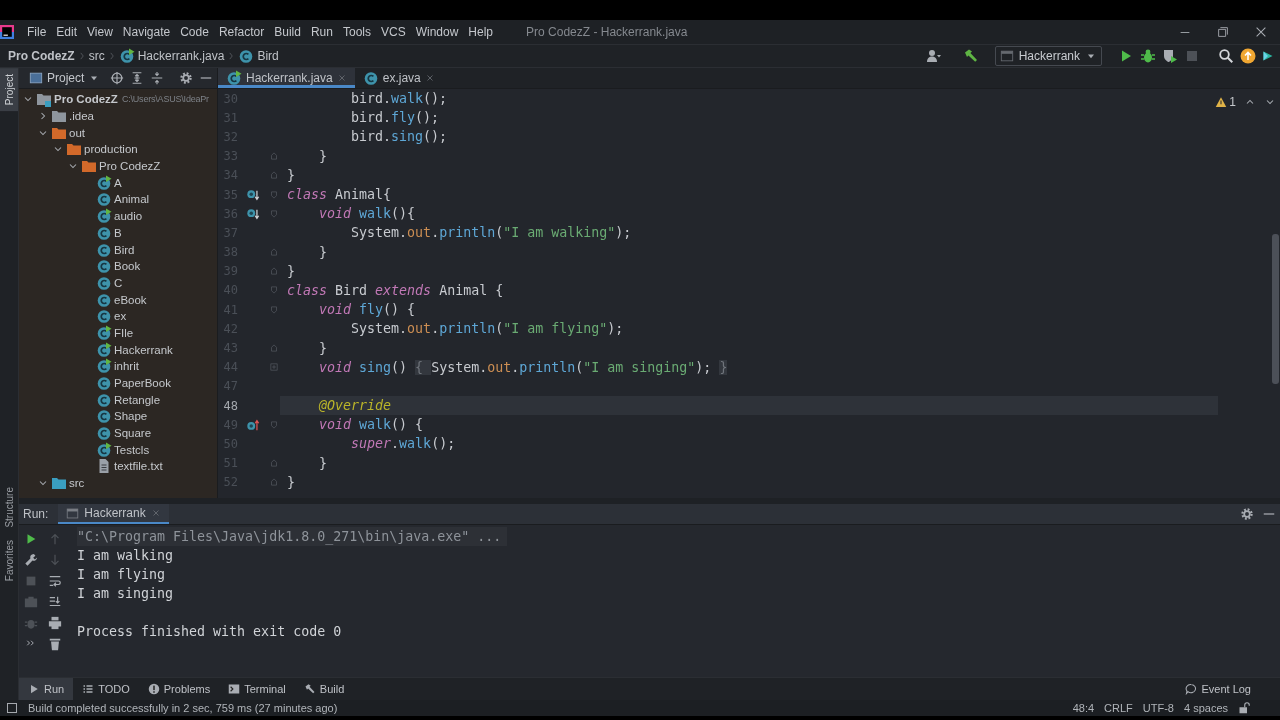 Image resolution: width=1280 pixels, height=720 pixels. Describe the element at coordinates (118, 466) in the screenshot. I see `tree-item: textfile.txt` at that location.